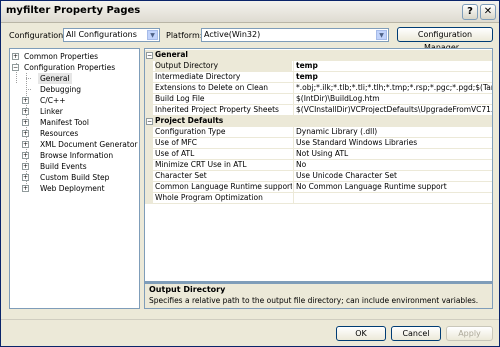  What do you see at coordinates (295, 35) in the screenshot?
I see `platform-dropdown: Active(Win32) ▼` at bounding box center [295, 35].